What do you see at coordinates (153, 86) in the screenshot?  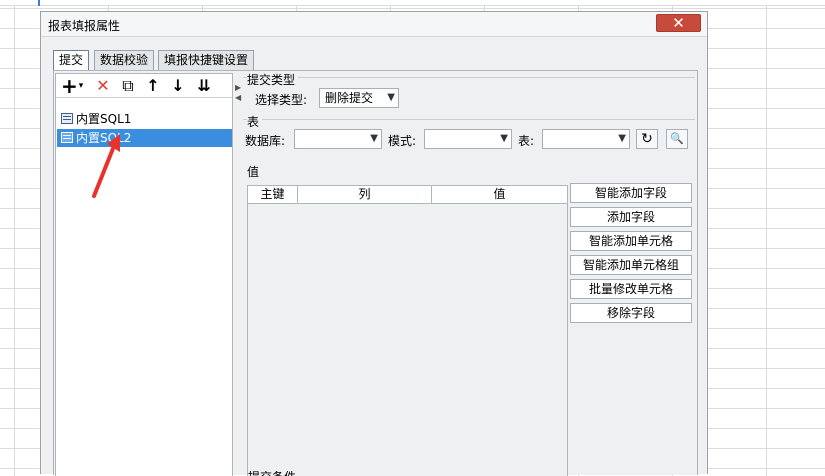 I see `move-up-icon: ↑` at bounding box center [153, 86].